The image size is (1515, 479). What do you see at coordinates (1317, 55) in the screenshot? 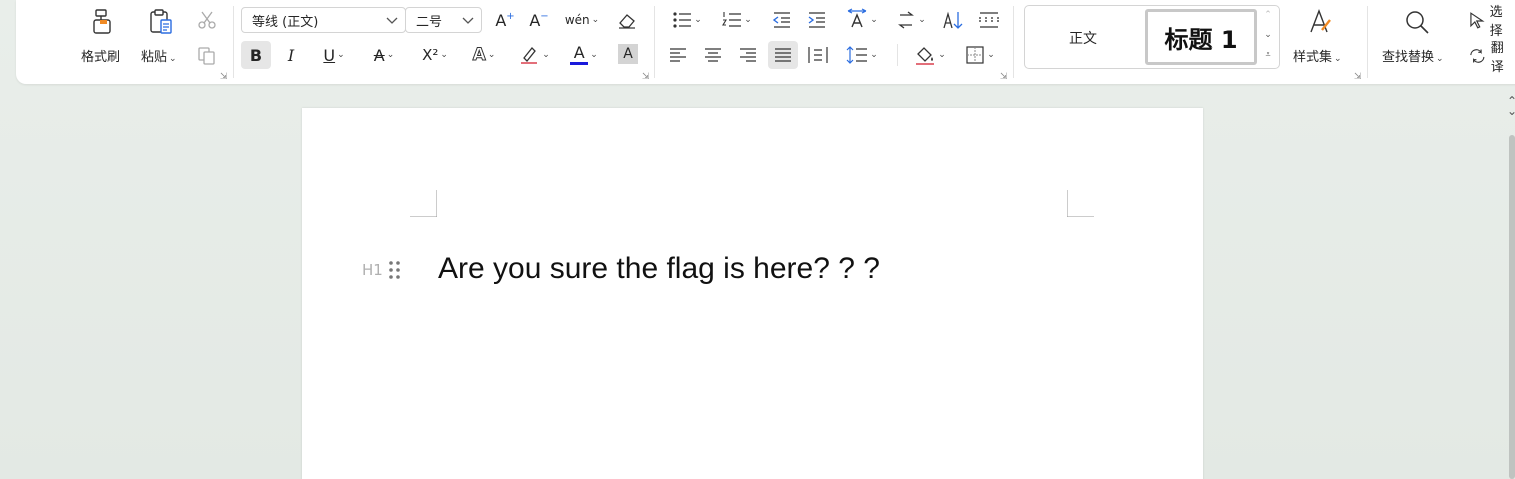
I see `style-set-label: 样式集 ⌄` at bounding box center [1317, 55].